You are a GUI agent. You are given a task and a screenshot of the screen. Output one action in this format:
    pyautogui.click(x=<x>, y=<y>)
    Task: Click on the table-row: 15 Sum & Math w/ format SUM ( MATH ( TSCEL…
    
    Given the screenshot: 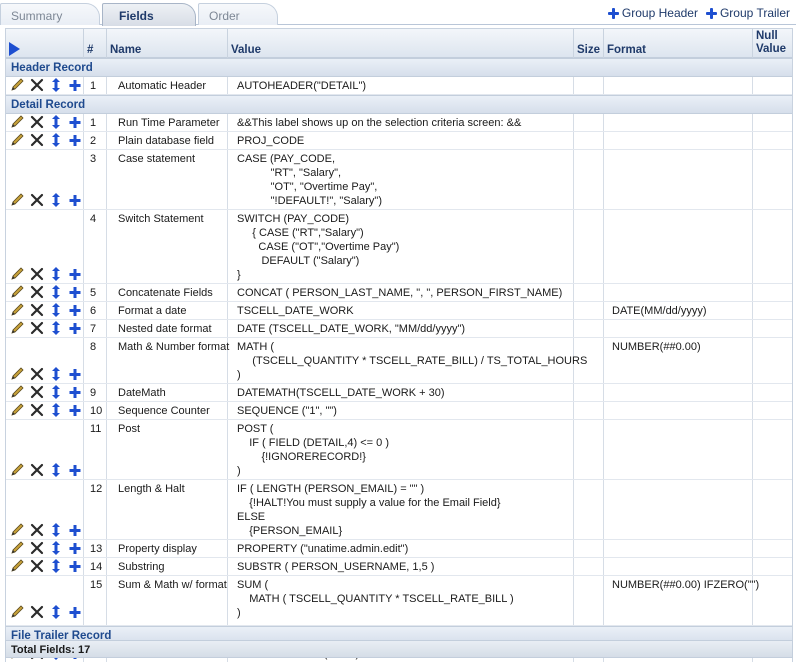 What is the action you would take?
    pyautogui.click(x=399, y=601)
    